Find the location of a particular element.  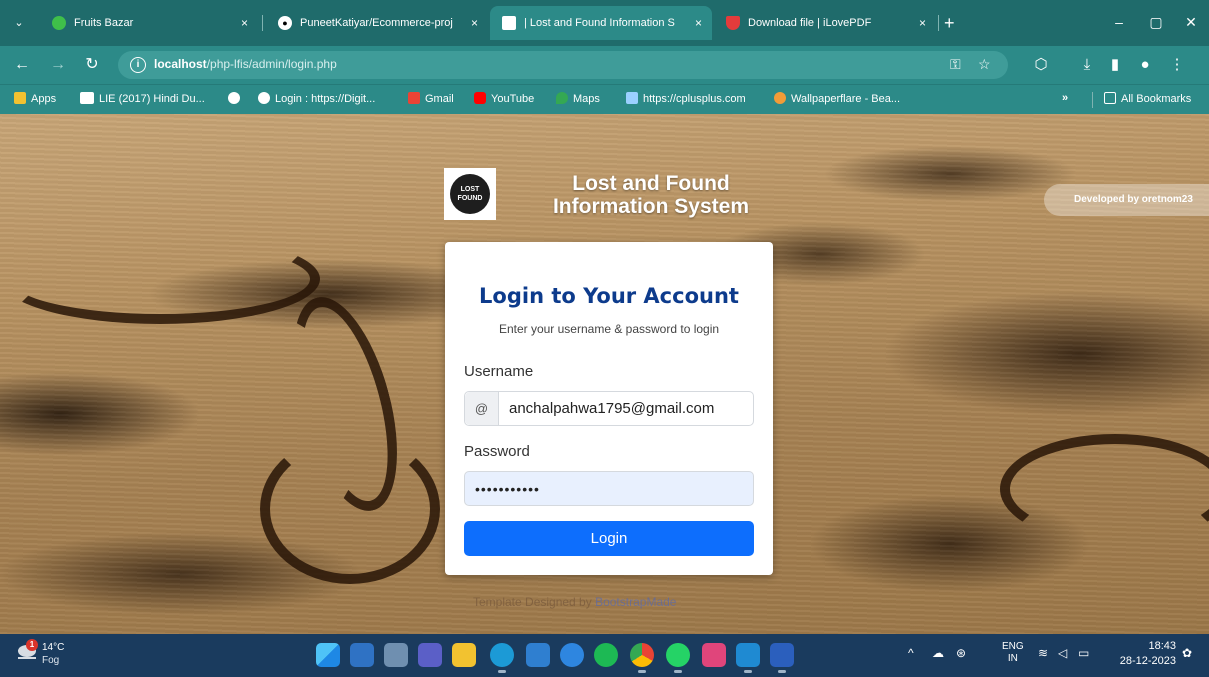

wordpress-icon is located at coordinates (264, 98).